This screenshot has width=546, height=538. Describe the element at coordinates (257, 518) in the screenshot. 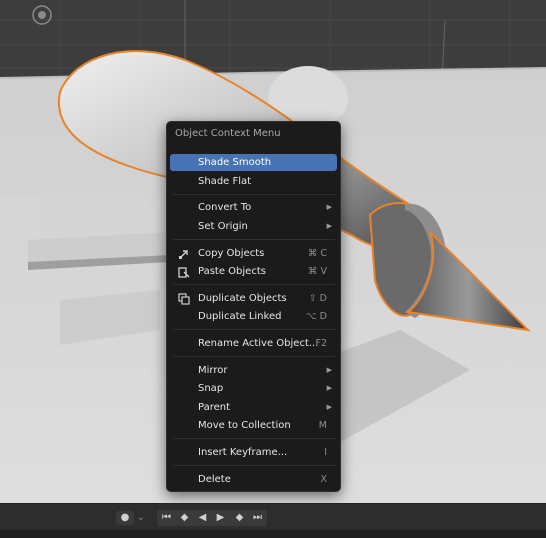

I see `jump-end-icon: ⏭` at that location.